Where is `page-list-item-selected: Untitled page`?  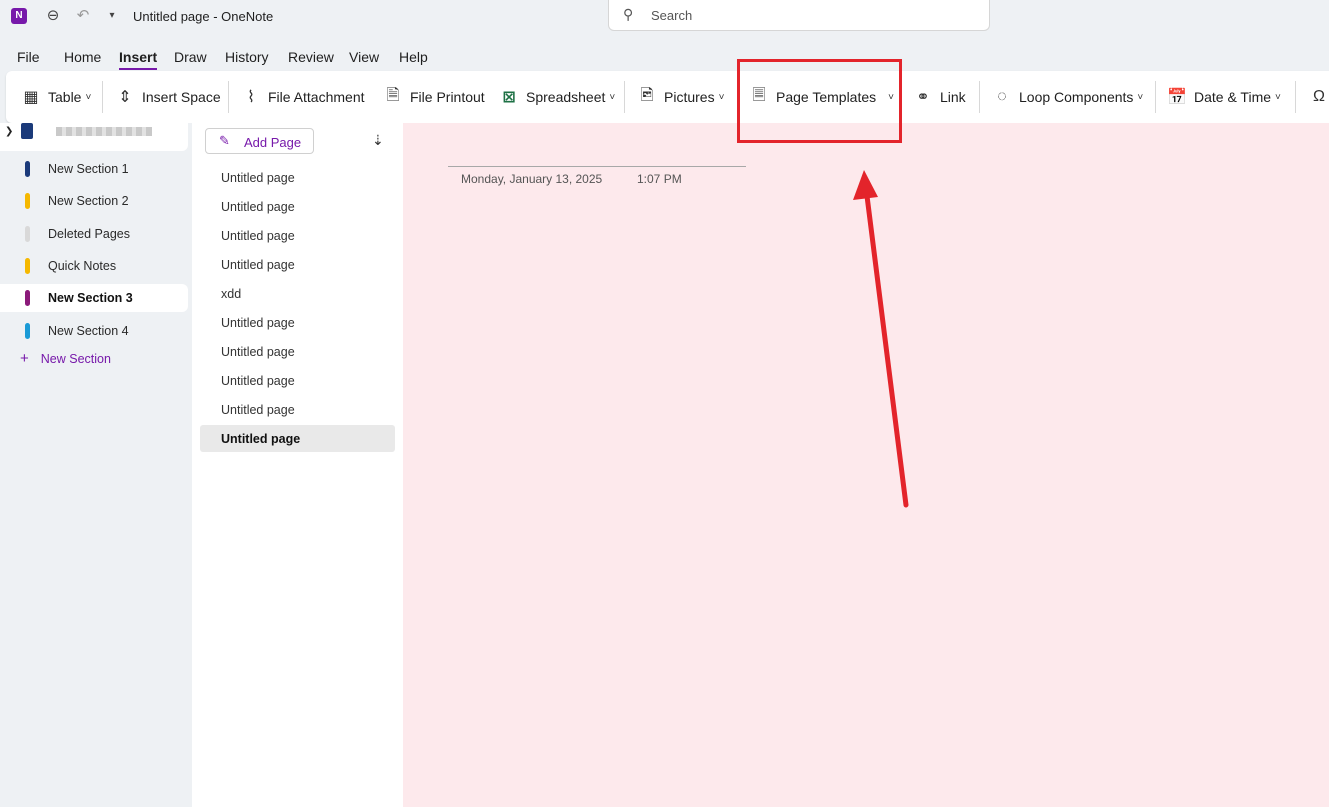
page-list-item-selected: Untitled page is located at coordinates (297, 438).